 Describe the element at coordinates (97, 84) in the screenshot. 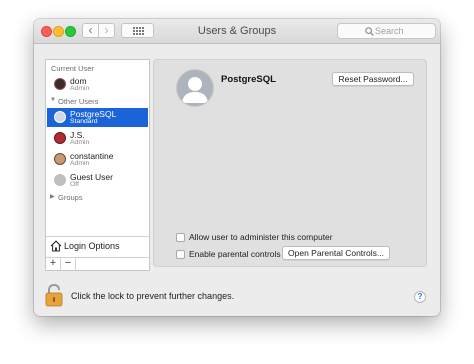

I see `user-row-dom: dom Admin` at that location.